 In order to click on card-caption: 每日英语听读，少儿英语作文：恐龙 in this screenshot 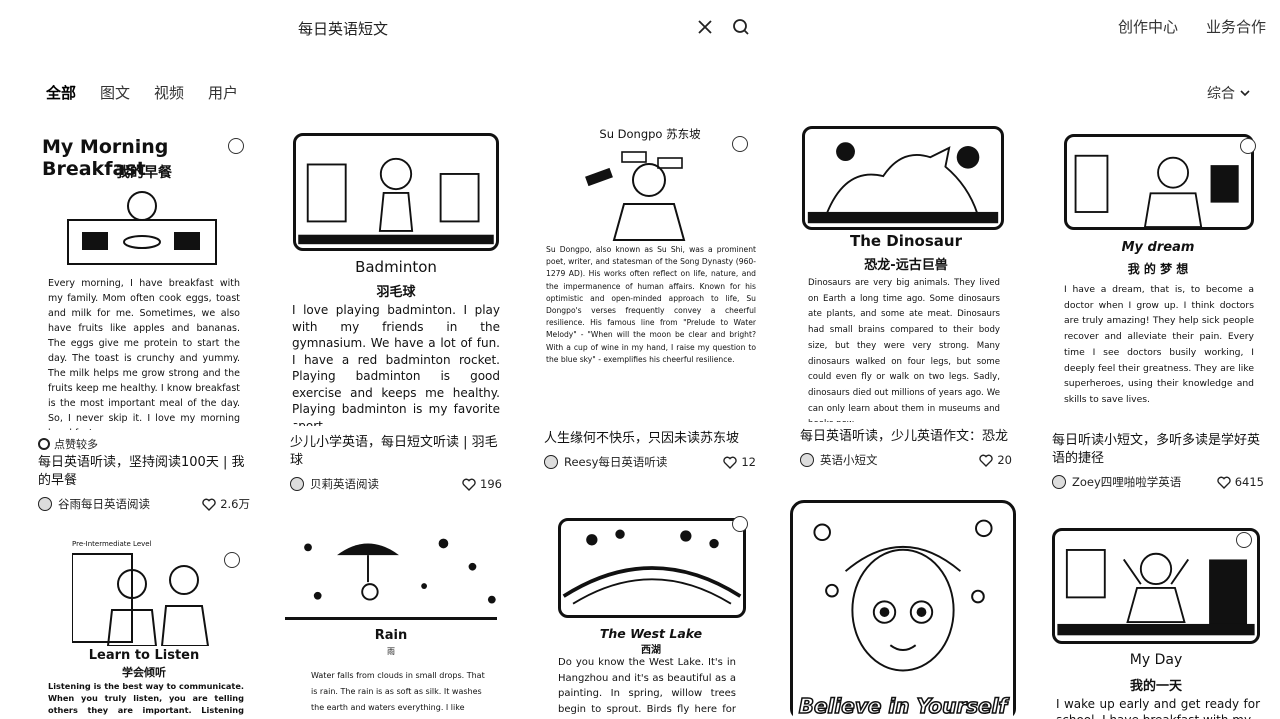, I will do `click(906, 437)`.